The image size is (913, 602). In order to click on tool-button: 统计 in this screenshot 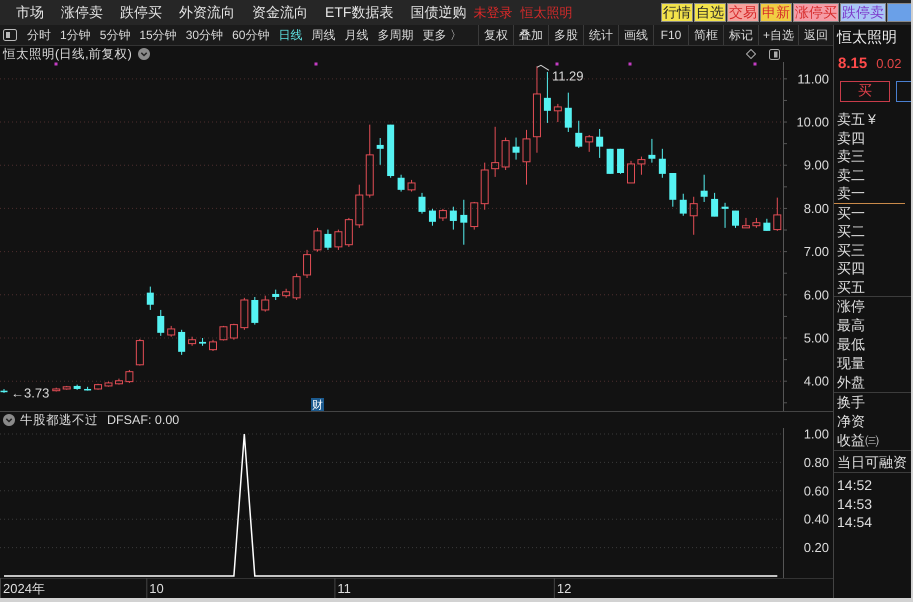, I will do `click(600, 35)`.